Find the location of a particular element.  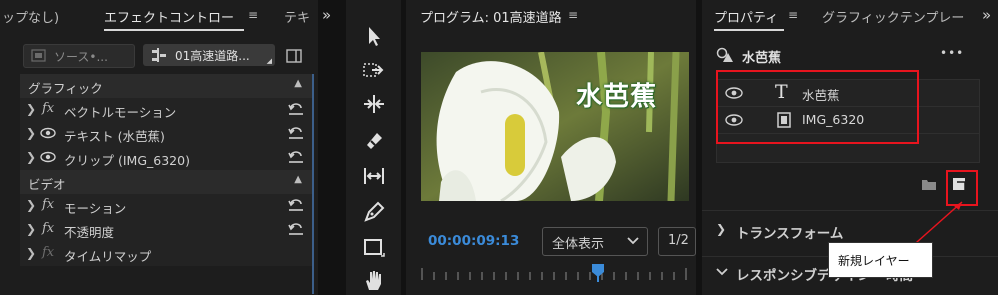

effect-label: クリップ (IMG_6320) is located at coordinates (127, 160).